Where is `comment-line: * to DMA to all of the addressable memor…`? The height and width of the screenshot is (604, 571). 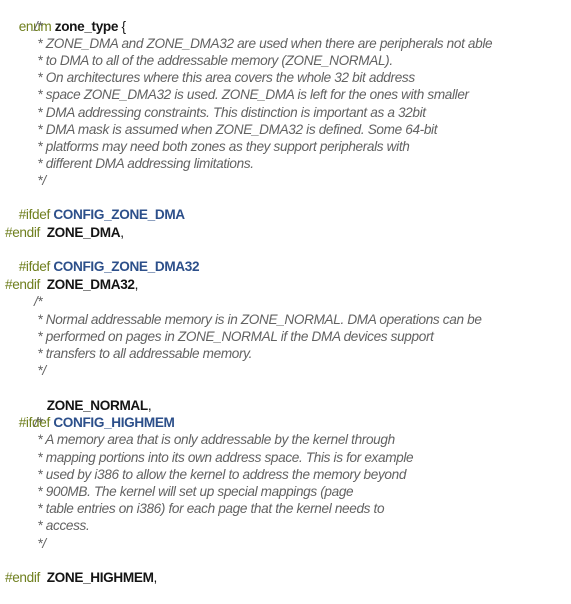
comment-line: * to DMA to all of the addressable memor… is located at coordinates (213, 60).